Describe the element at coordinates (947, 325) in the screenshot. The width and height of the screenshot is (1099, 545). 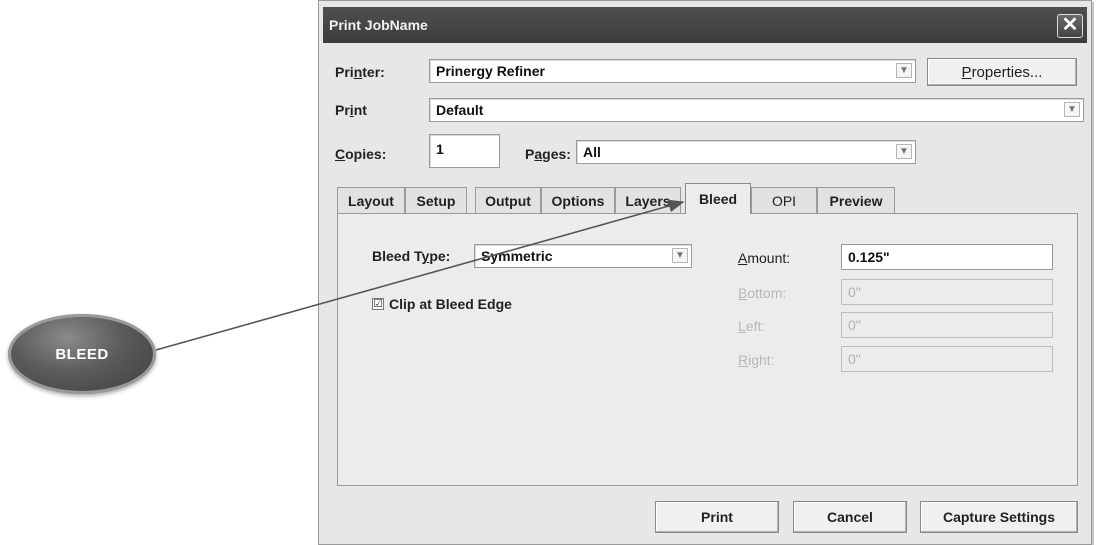
I see `left-input: 0"` at that location.